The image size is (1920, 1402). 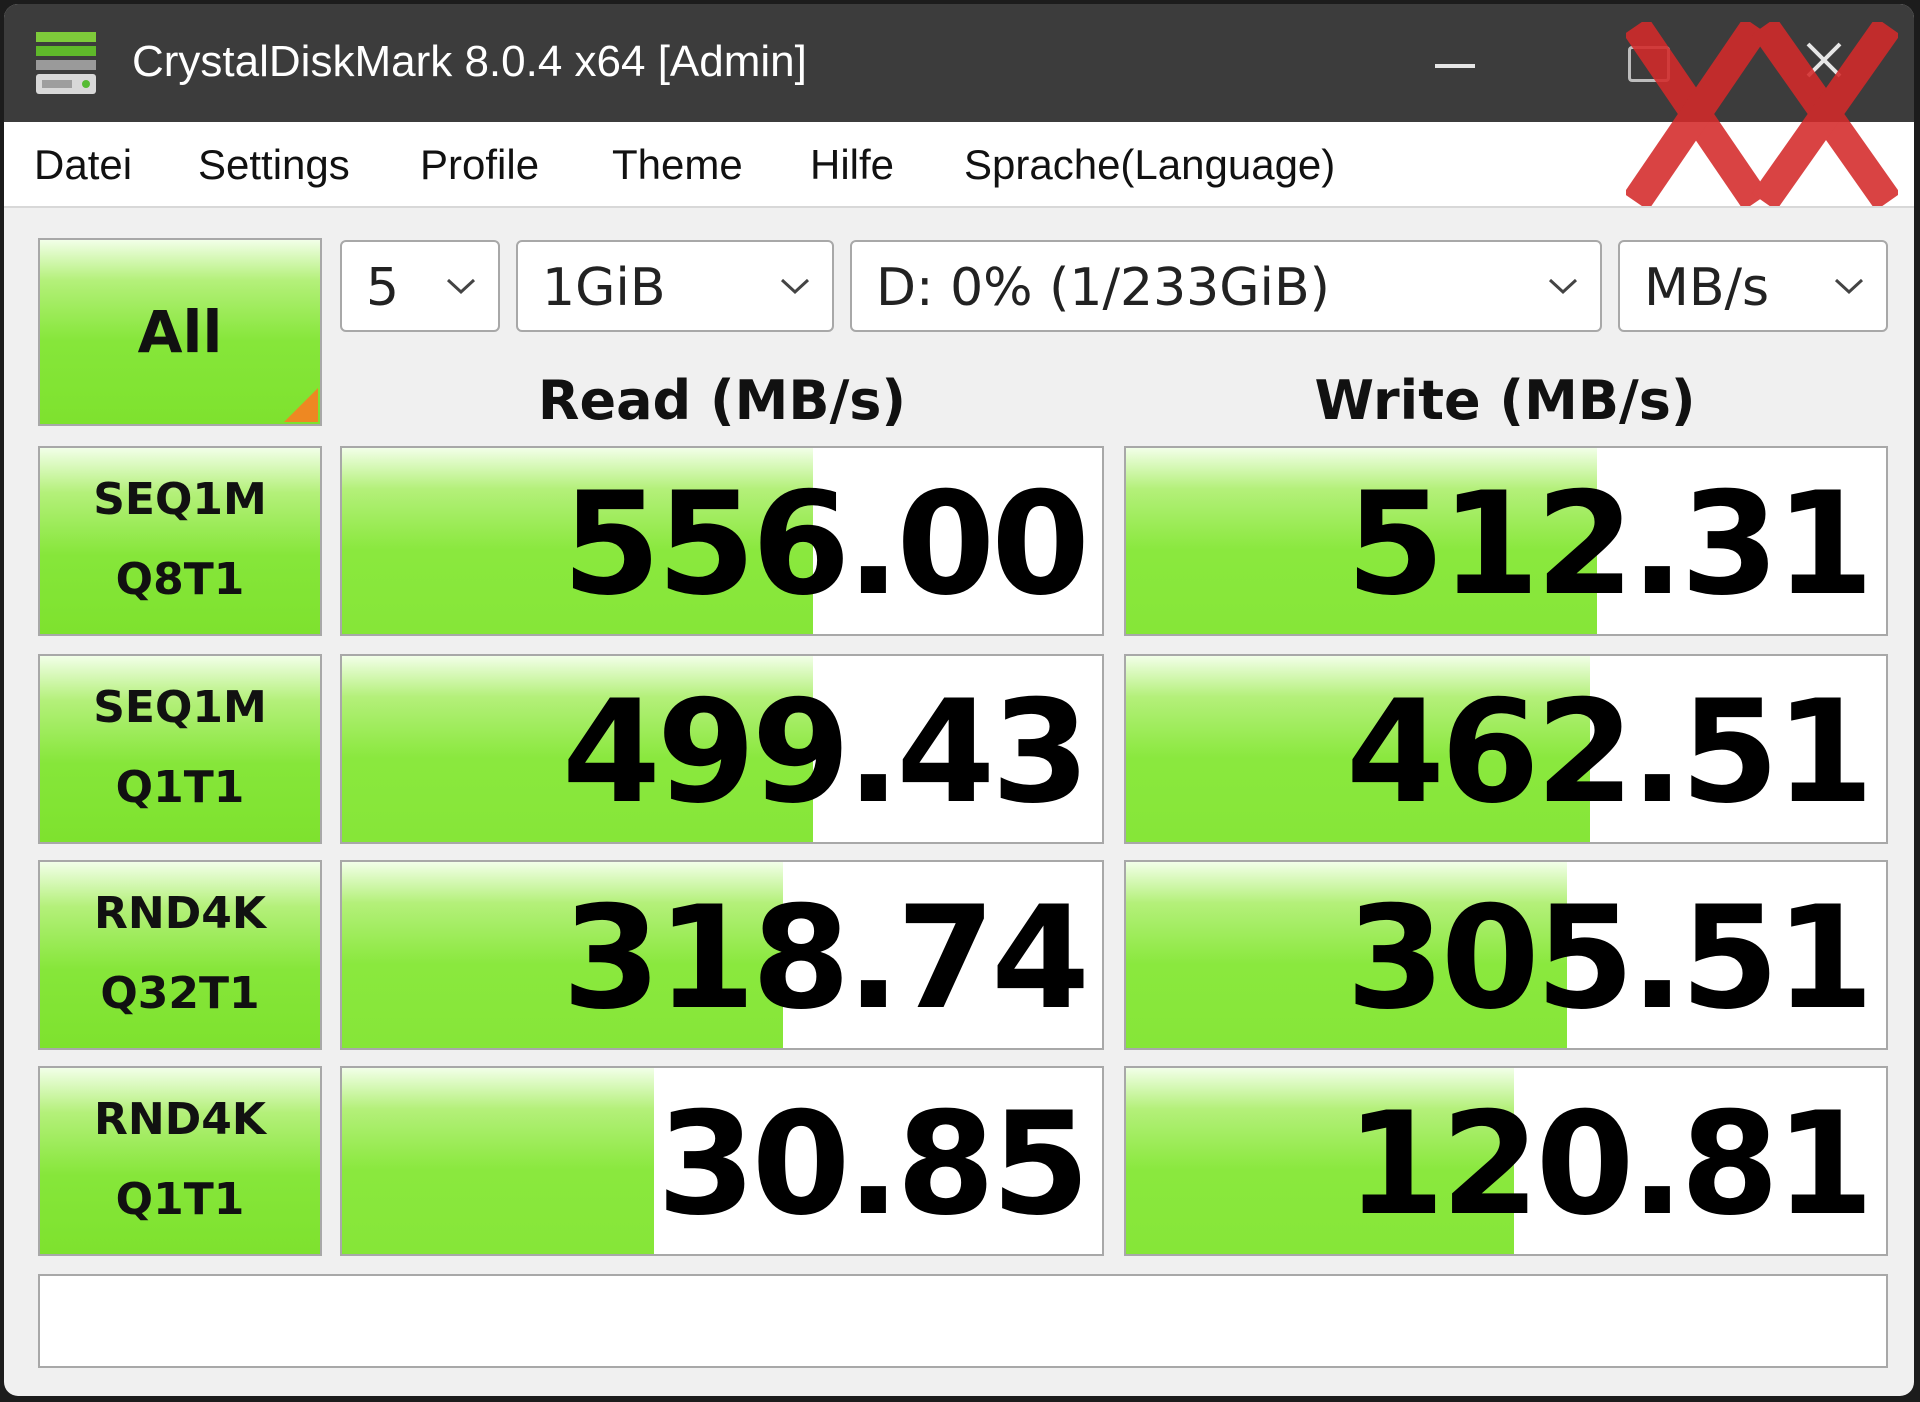 I want to click on write-result-cell: 120.81, so click(x=1506, y=1161).